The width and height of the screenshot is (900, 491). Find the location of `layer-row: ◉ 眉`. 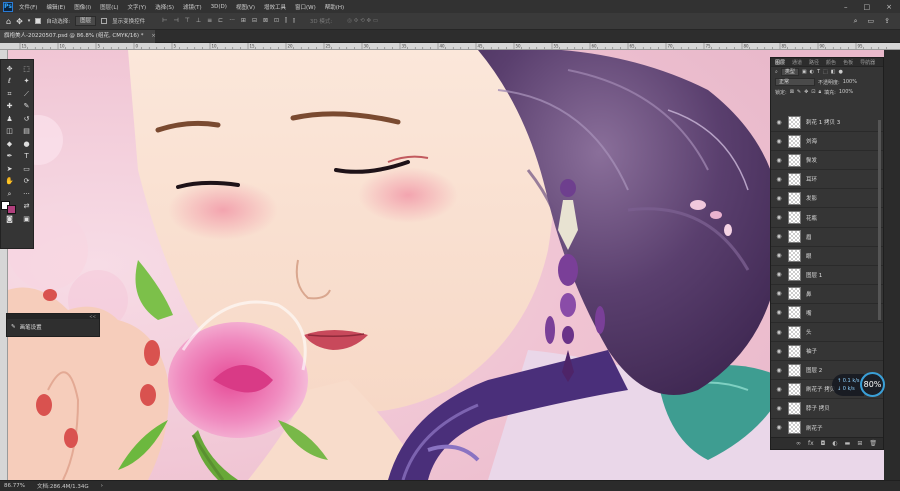

layer-row: ◉ 眉 is located at coordinates (827, 237).